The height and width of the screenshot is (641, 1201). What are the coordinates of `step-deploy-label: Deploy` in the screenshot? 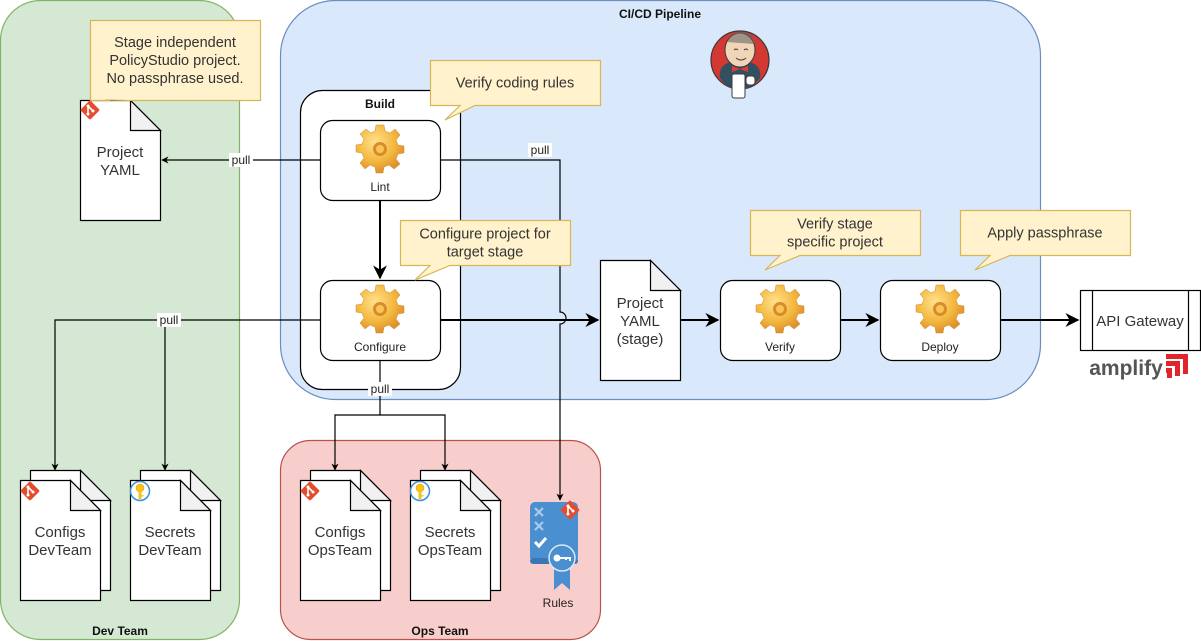 It's located at (939, 347).